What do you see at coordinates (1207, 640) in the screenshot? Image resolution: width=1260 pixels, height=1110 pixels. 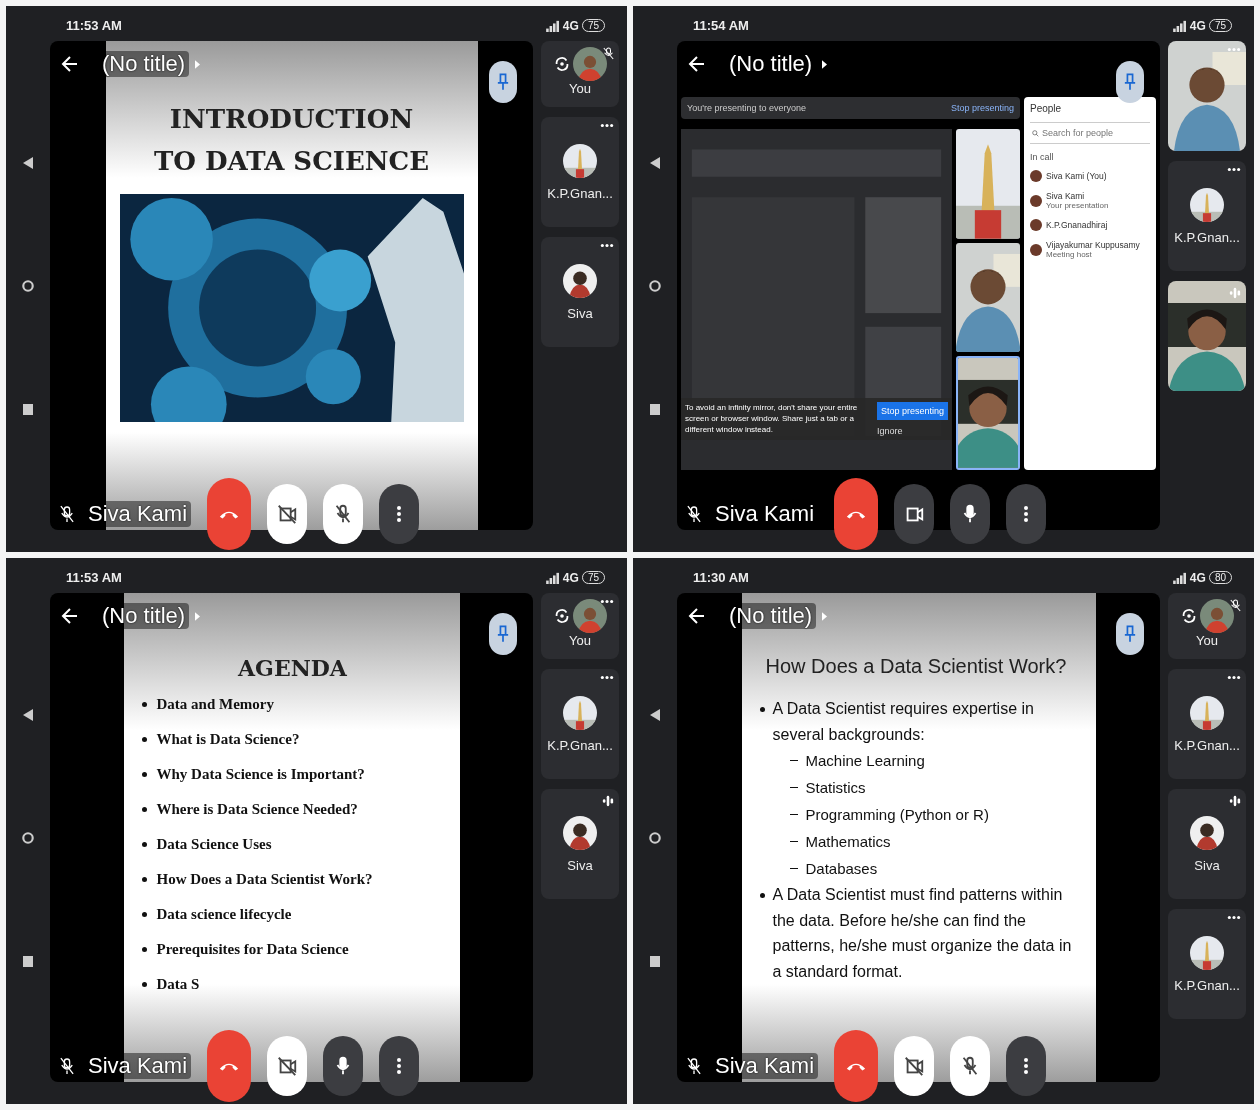 I see `participant-name: You` at bounding box center [1207, 640].